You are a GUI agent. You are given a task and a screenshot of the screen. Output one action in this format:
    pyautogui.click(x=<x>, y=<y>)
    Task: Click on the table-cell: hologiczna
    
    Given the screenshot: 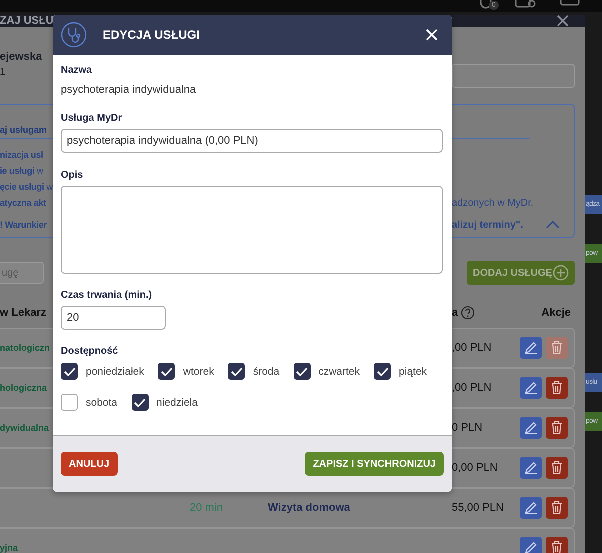 What is the action you would take?
    pyautogui.click(x=23, y=388)
    